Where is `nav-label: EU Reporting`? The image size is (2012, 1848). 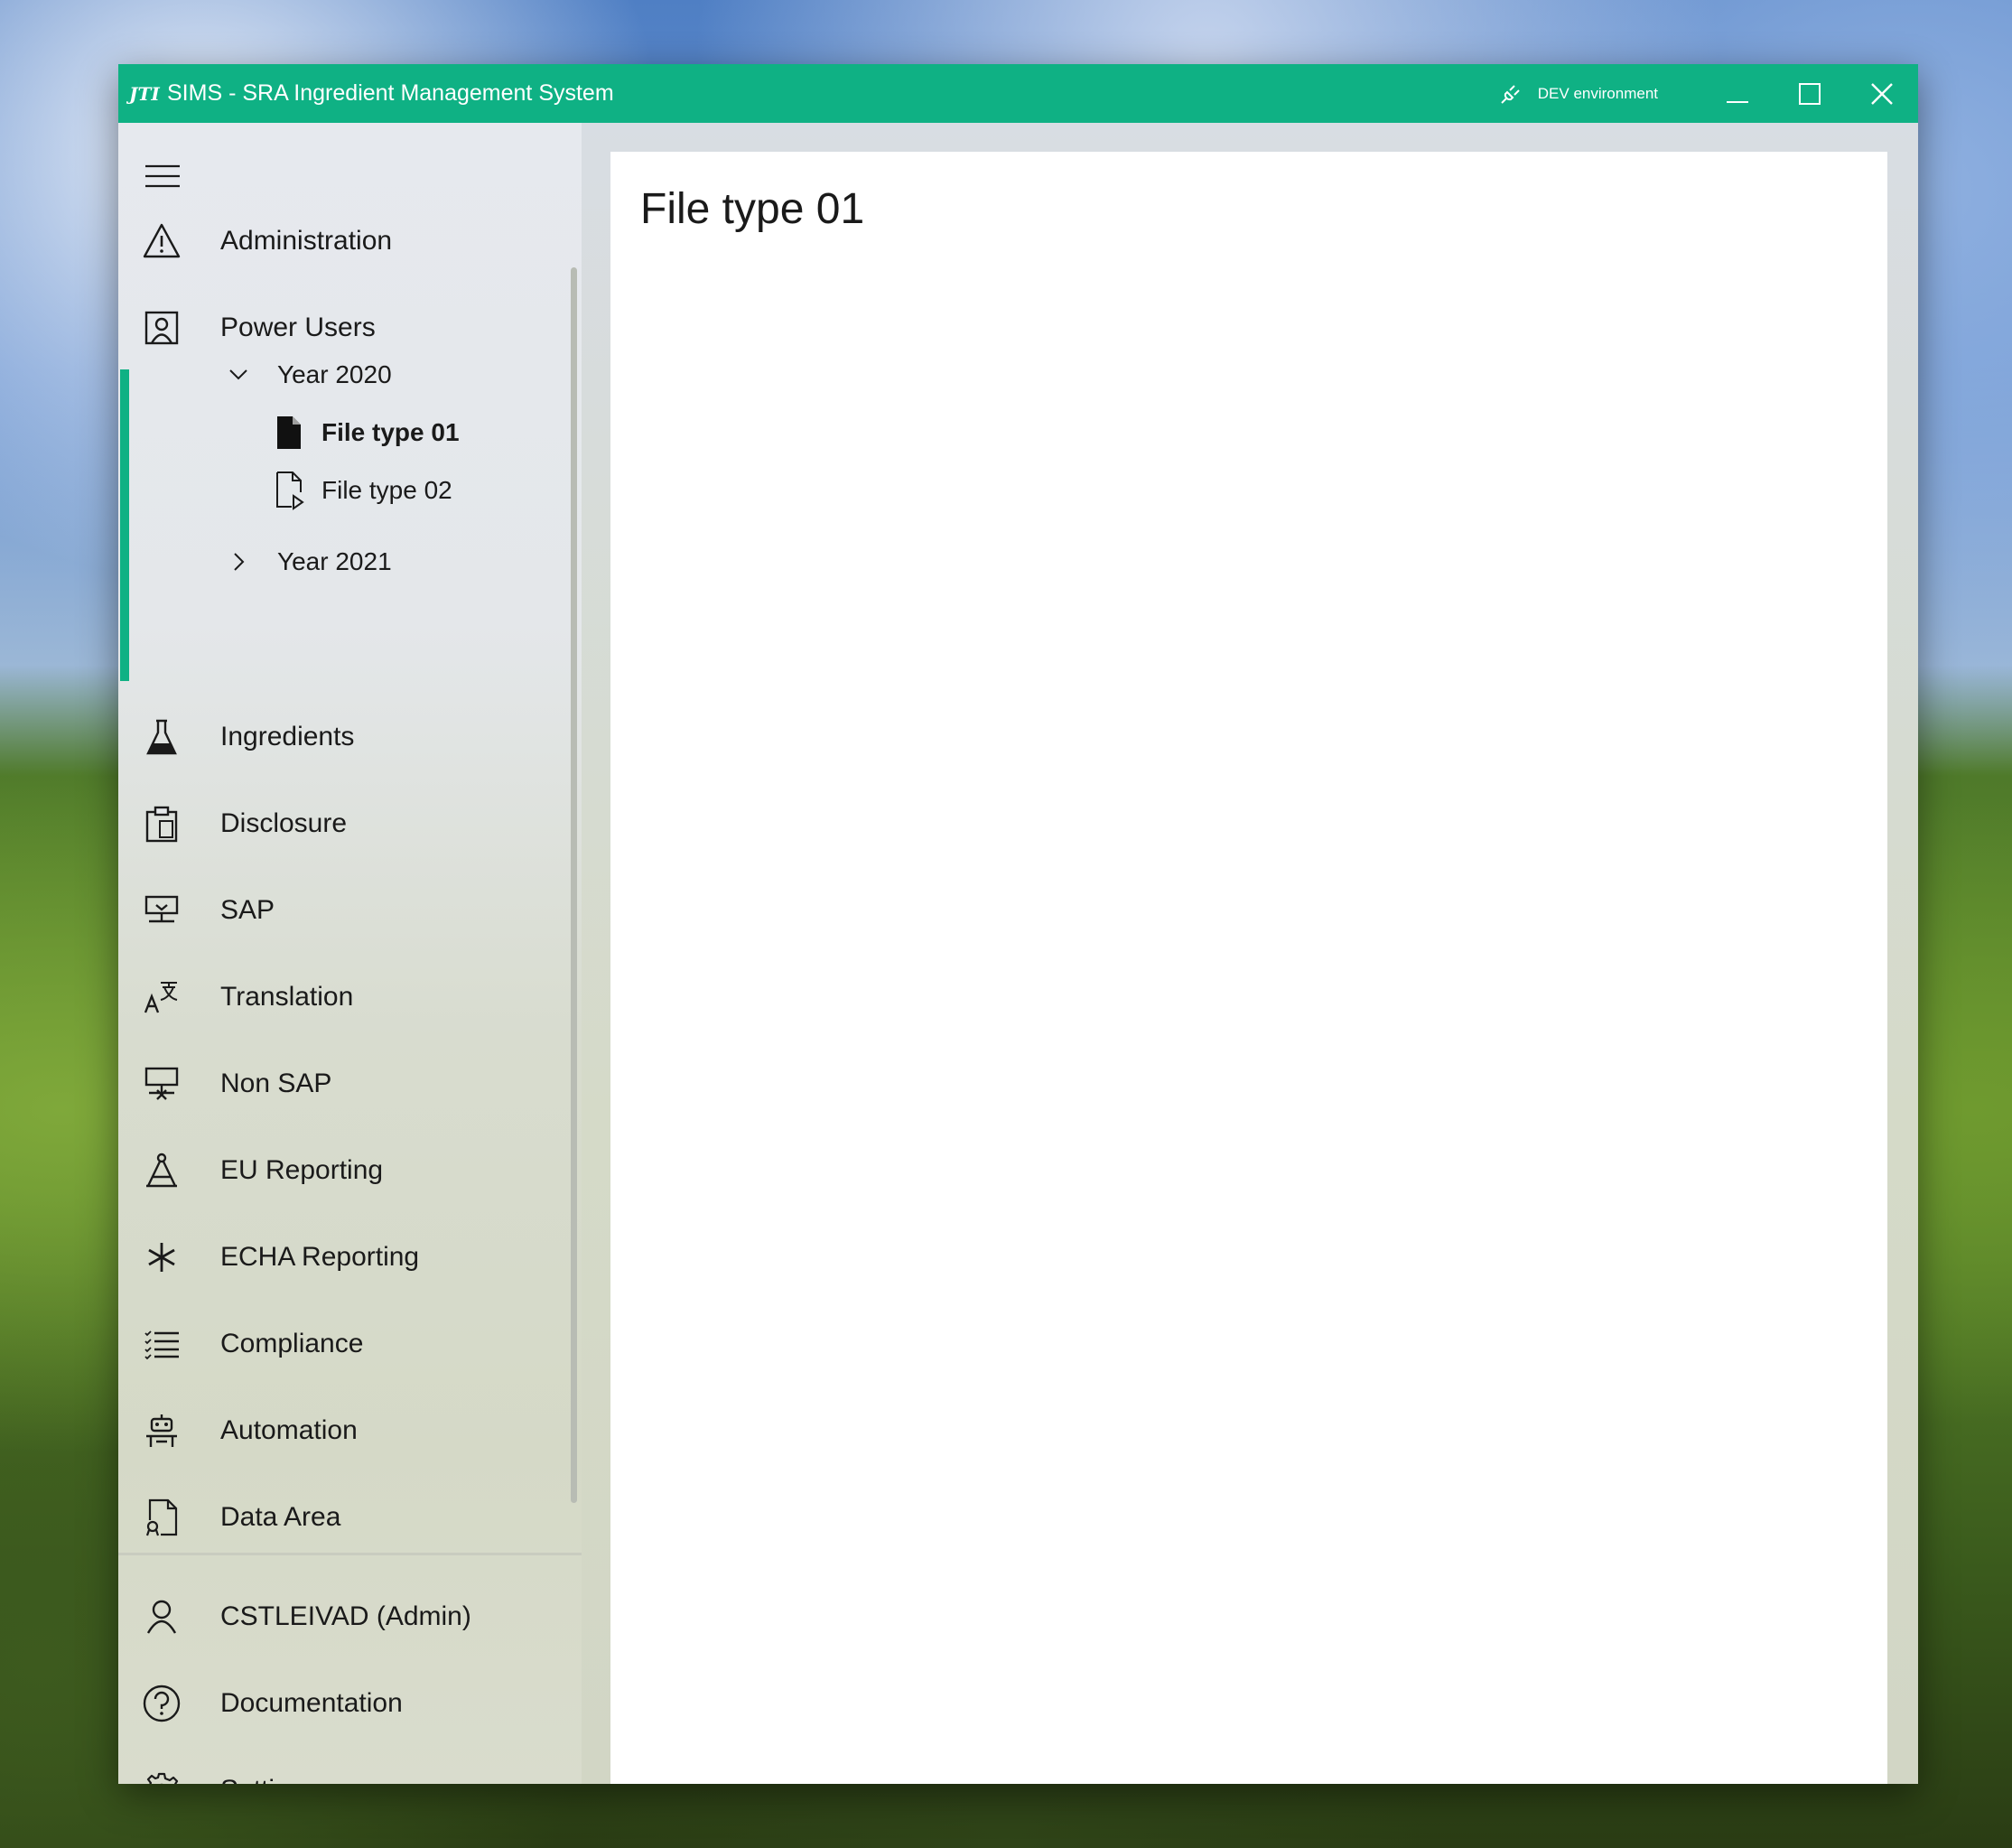 nav-label: EU Reporting is located at coordinates (302, 1170).